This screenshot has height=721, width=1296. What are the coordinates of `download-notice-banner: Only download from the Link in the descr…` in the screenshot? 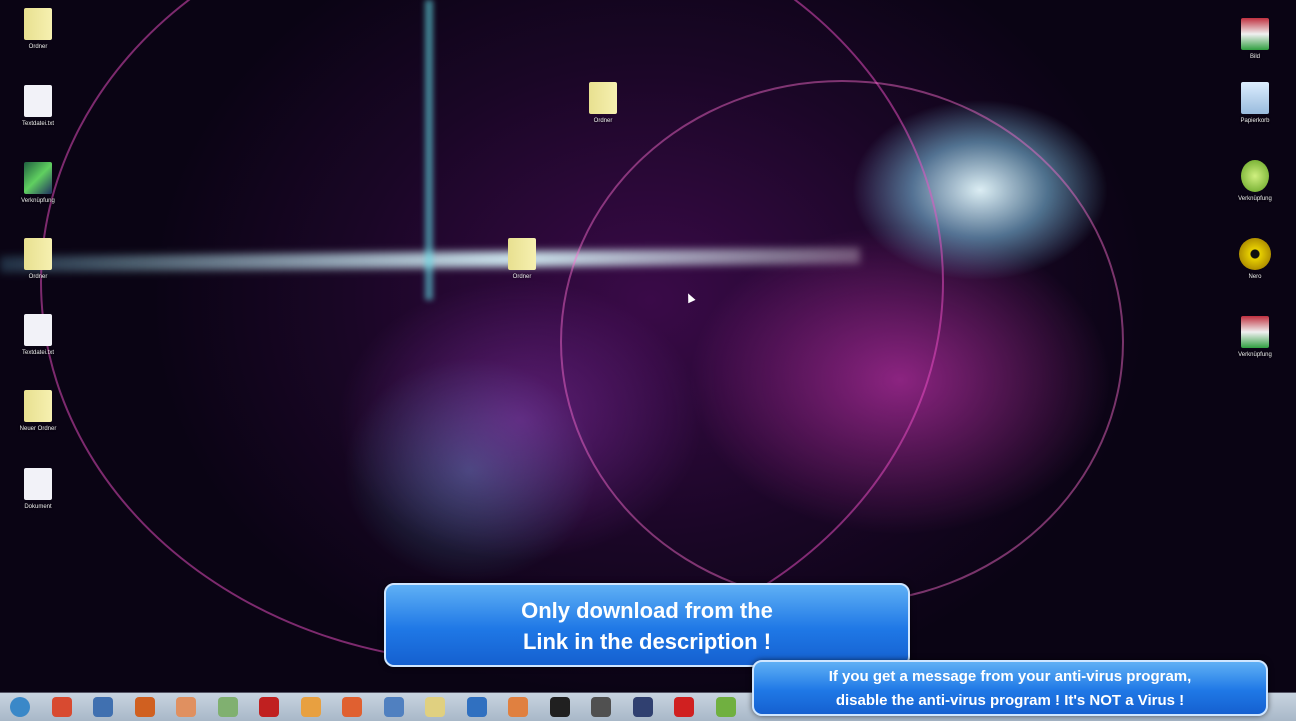 It's located at (647, 625).